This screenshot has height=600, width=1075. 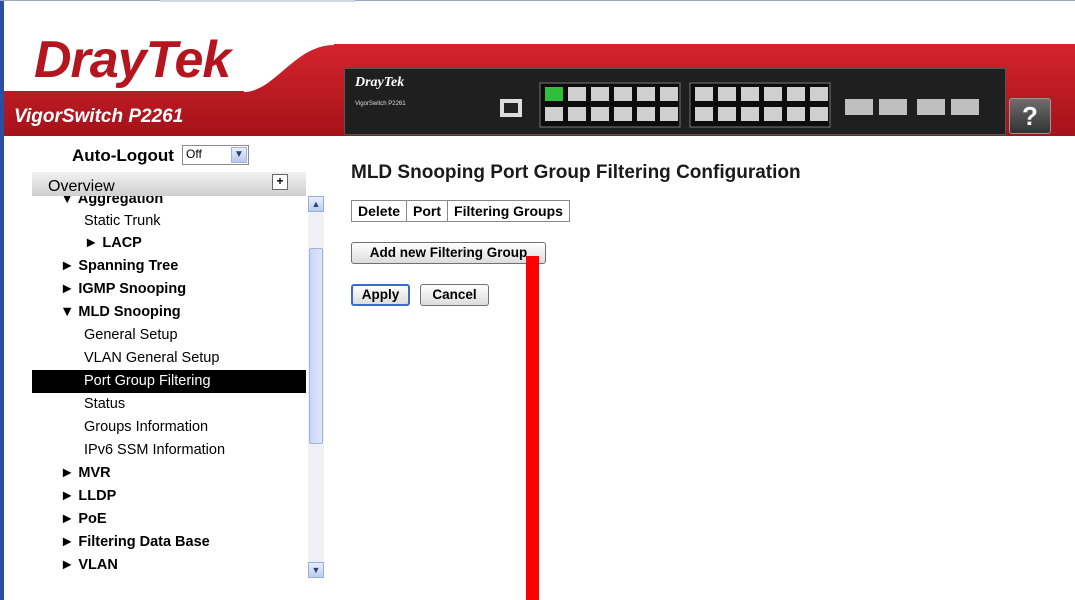 I want to click on sidebar-item-label: ► VLAN, so click(x=89, y=565).